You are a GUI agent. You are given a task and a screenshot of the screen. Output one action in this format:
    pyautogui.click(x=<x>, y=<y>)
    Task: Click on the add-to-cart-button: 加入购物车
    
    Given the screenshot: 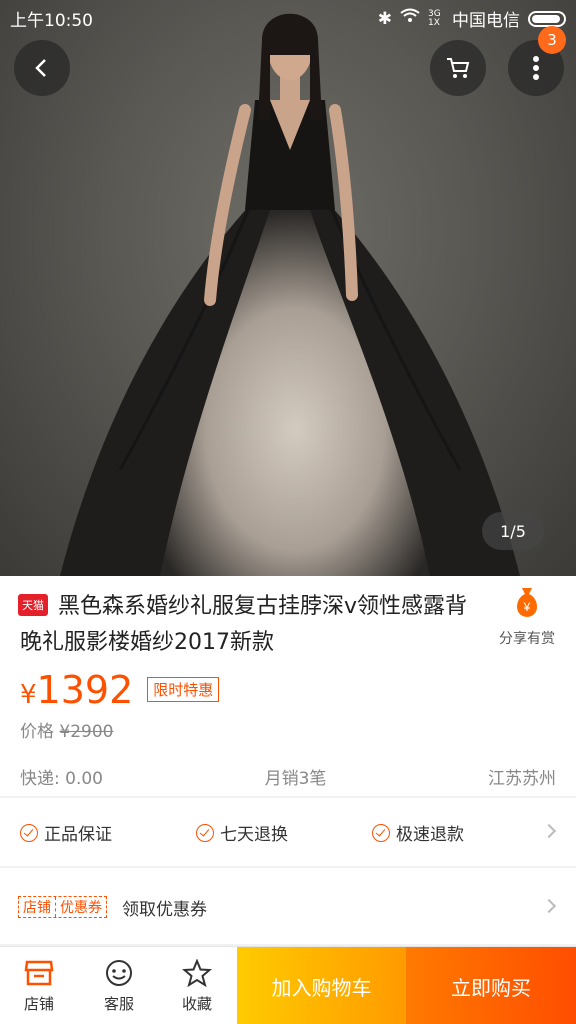 What is the action you would take?
    pyautogui.click(x=321, y=985)
    